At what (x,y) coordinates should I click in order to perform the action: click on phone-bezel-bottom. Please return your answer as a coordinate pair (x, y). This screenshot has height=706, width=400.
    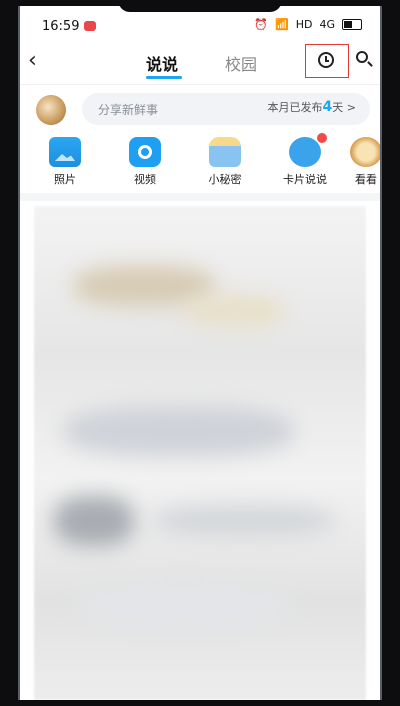
    Looking at the image, I should click on (200, 703).